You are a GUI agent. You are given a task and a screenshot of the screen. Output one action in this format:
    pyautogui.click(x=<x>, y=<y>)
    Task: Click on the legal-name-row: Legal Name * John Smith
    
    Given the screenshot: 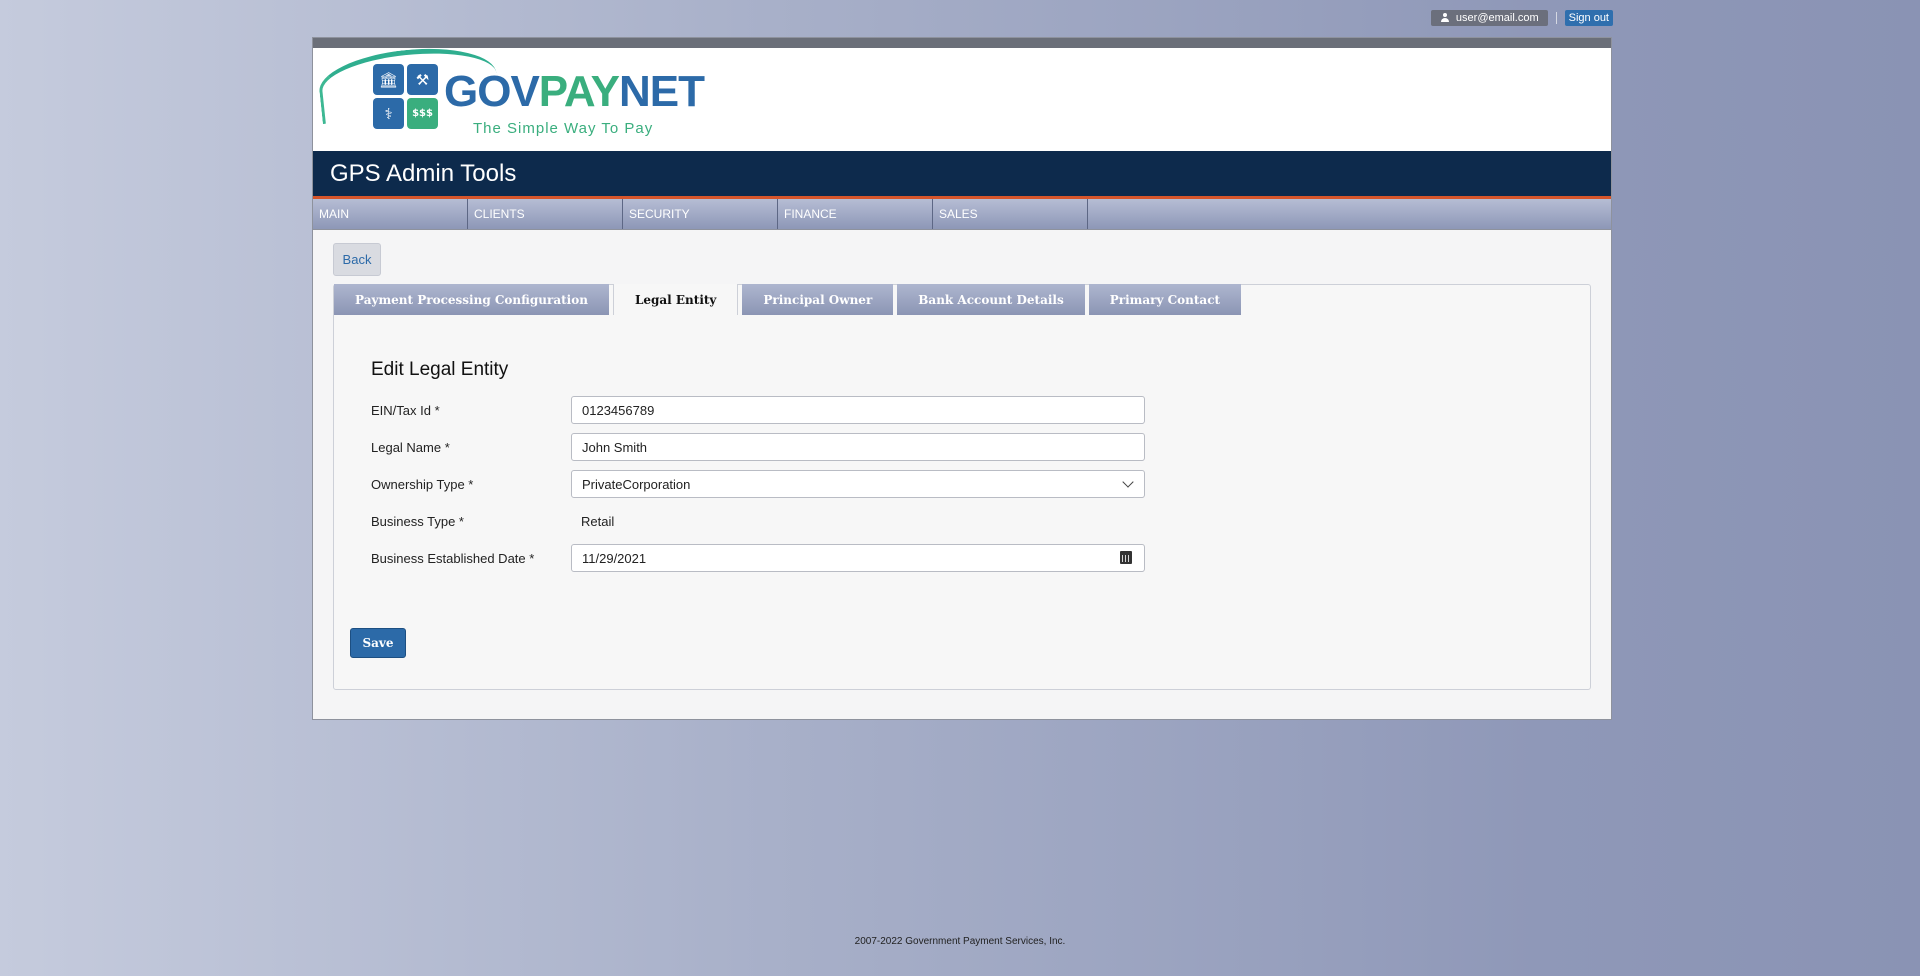 What is the action you would take?
    pyautogui.click(x=761, y=447)
    